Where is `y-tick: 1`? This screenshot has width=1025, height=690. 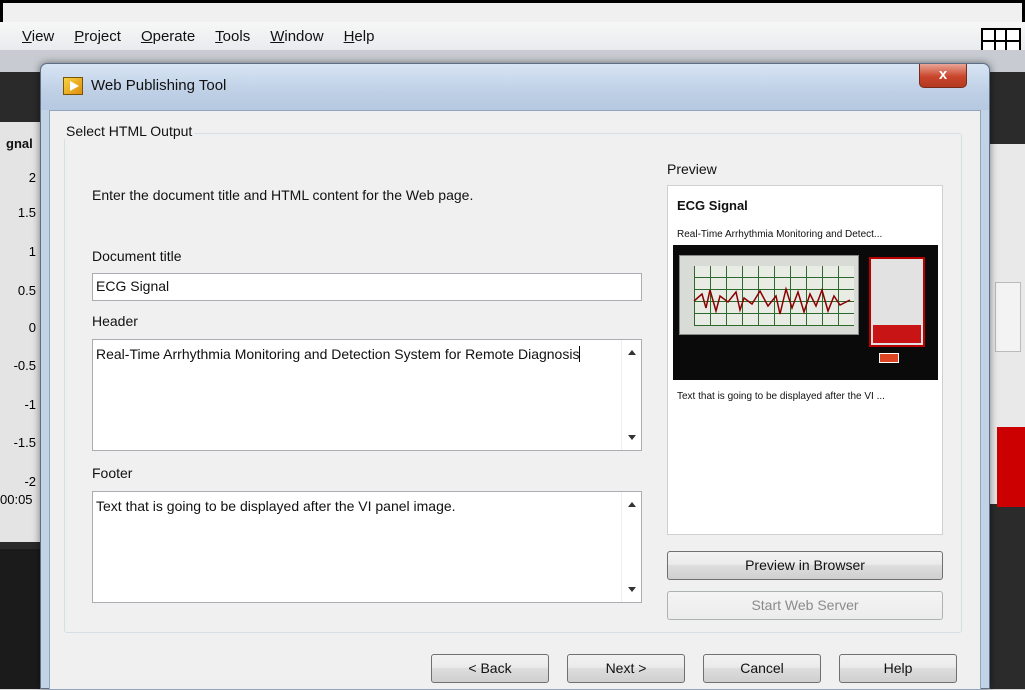
y-tick: 1 is located at coordinates (32, 251).